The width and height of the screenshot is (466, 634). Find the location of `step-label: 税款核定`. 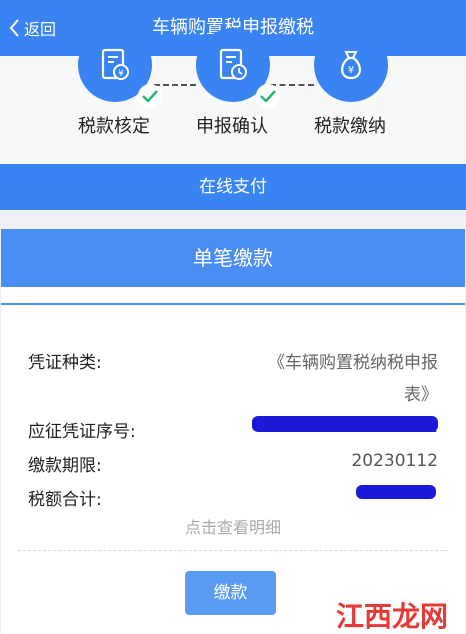

step-label: 税款核定 is located at coordinates (114, 126).